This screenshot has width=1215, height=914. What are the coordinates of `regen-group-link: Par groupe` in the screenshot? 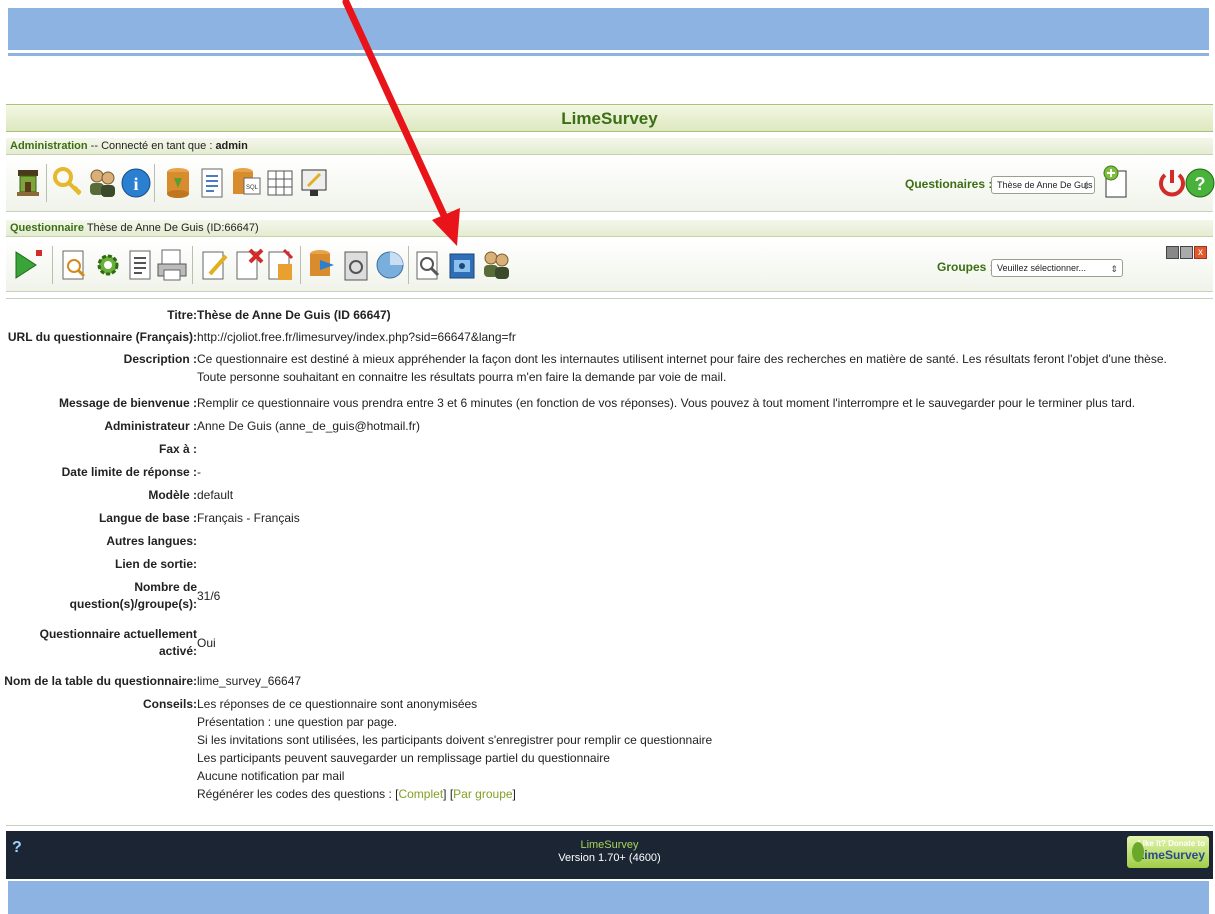 It's located at (482, 794).